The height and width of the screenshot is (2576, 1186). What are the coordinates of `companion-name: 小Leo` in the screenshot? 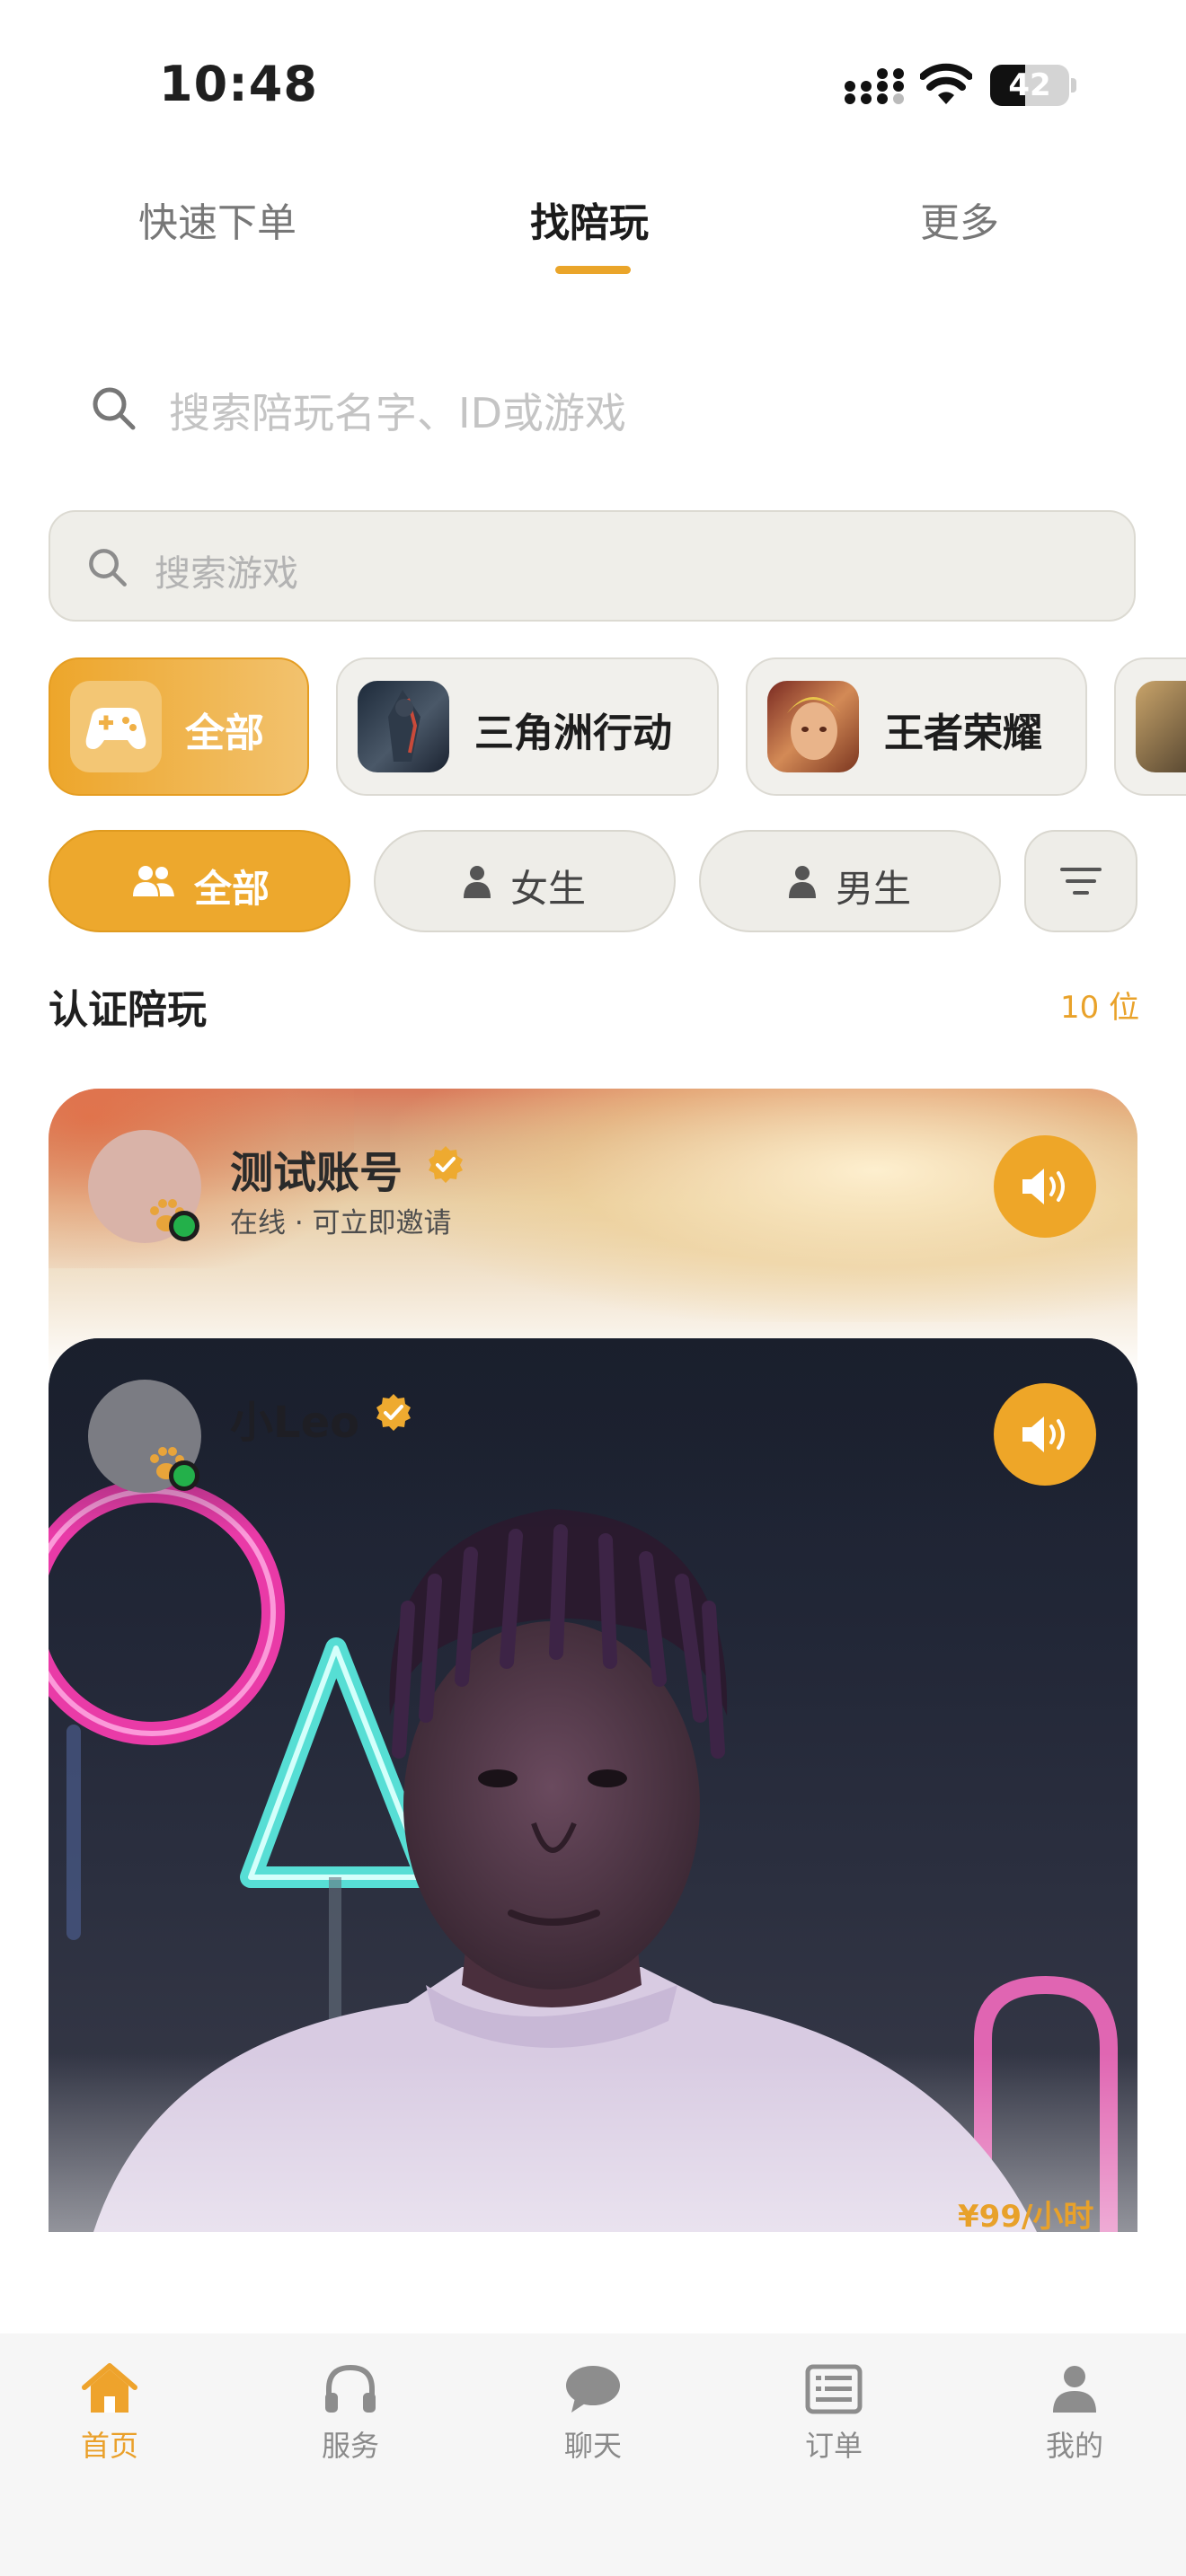 It's located at (295, 1423).